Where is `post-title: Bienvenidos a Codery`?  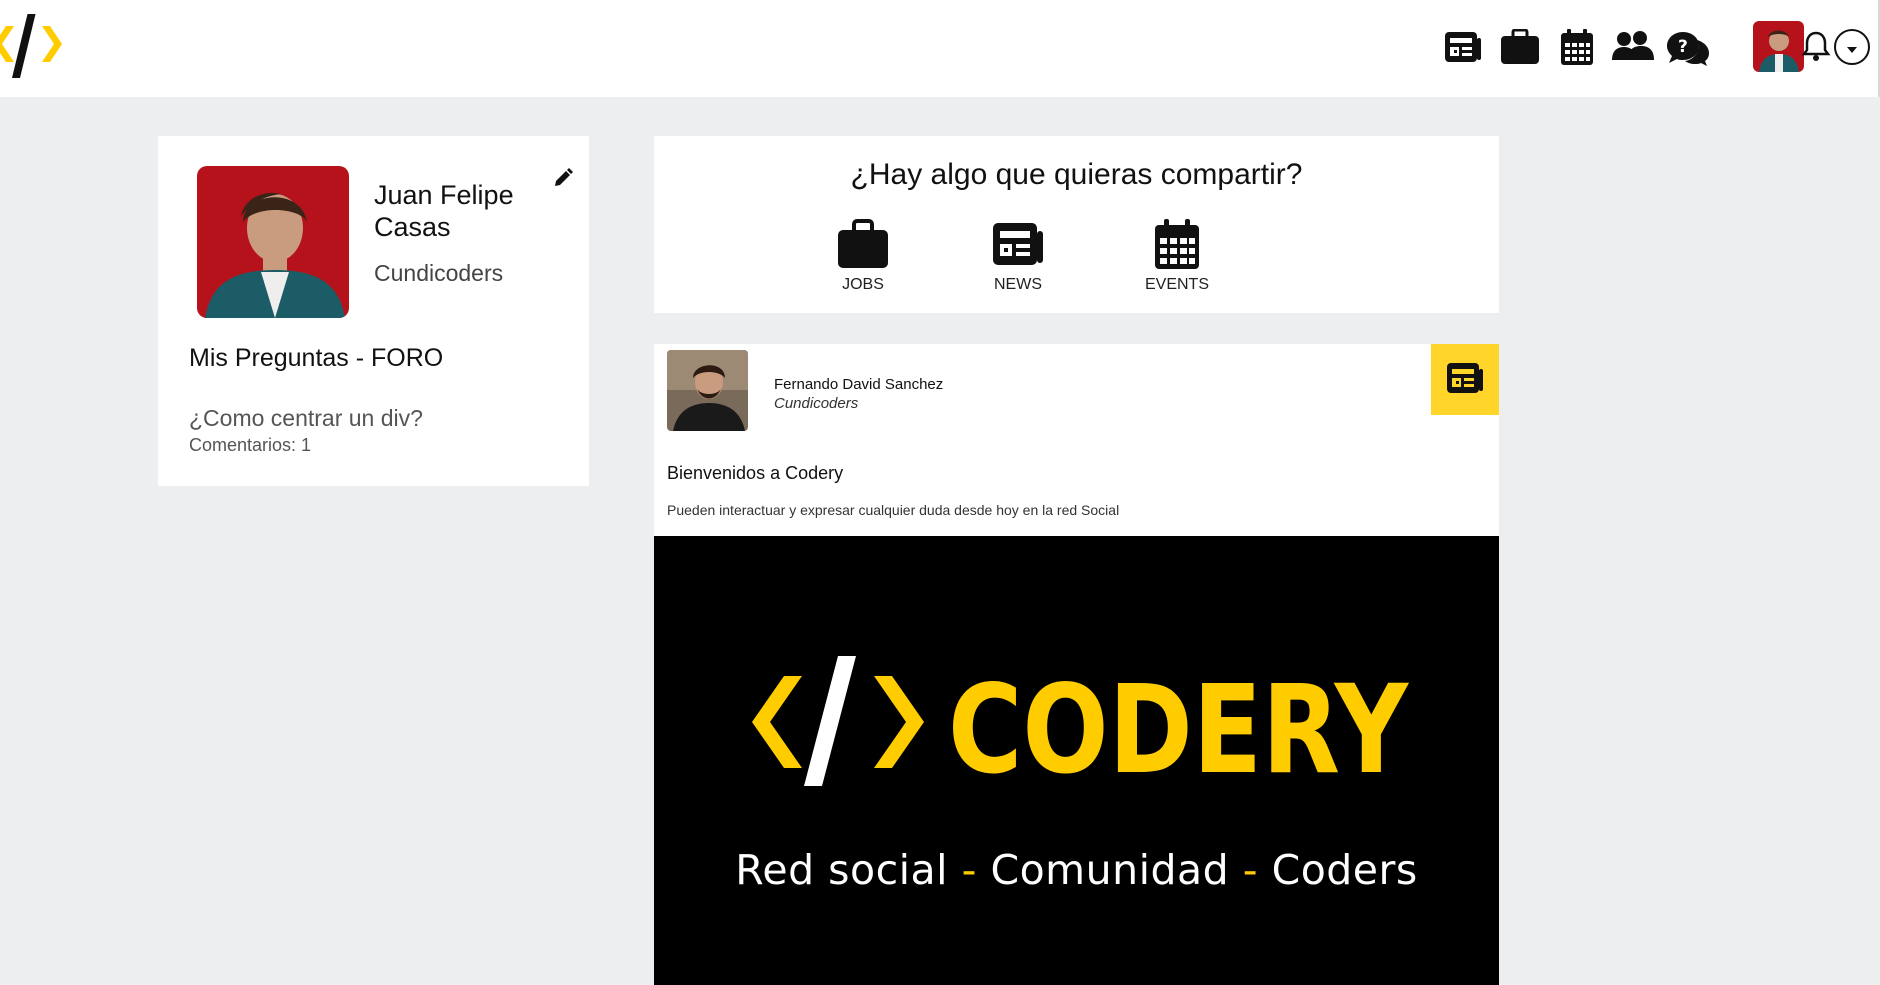
post-title: Bienvenidos a Codery is located at coordinates (755, 473).